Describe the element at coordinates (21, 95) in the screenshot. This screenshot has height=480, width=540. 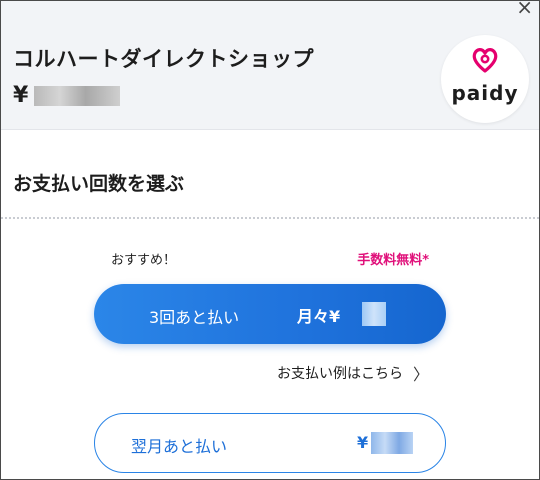
I see `currency-symbol: ¥` at that location.